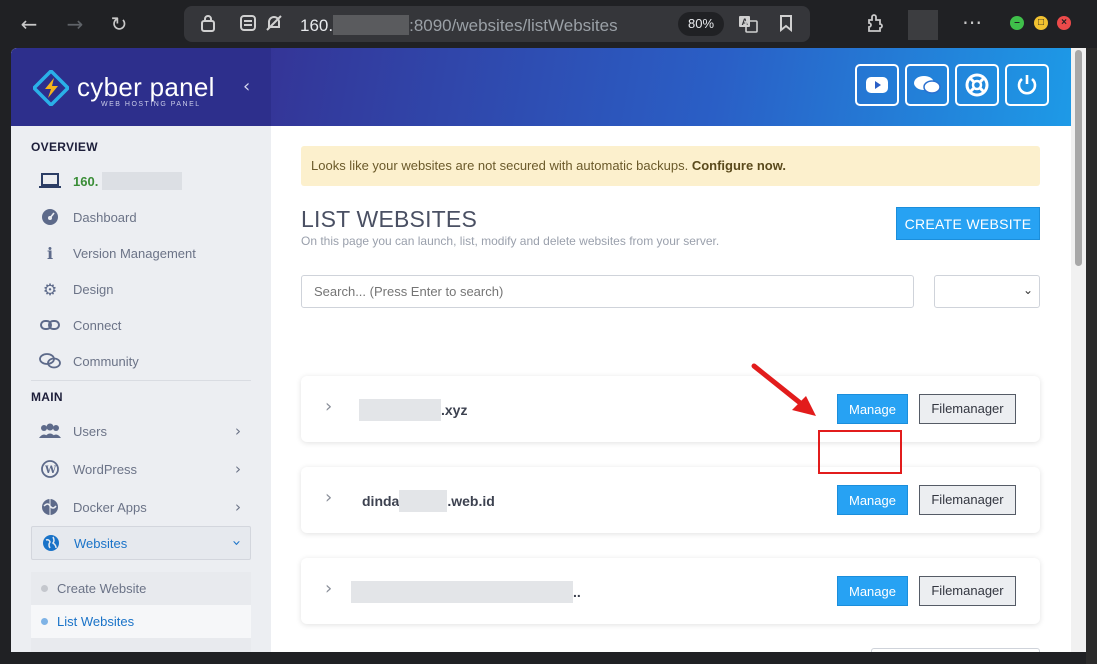  What do you see at coordinates (119, 24) in the screenshot?
I see `reload-icon: ↻` at bounding box center [119, 24].